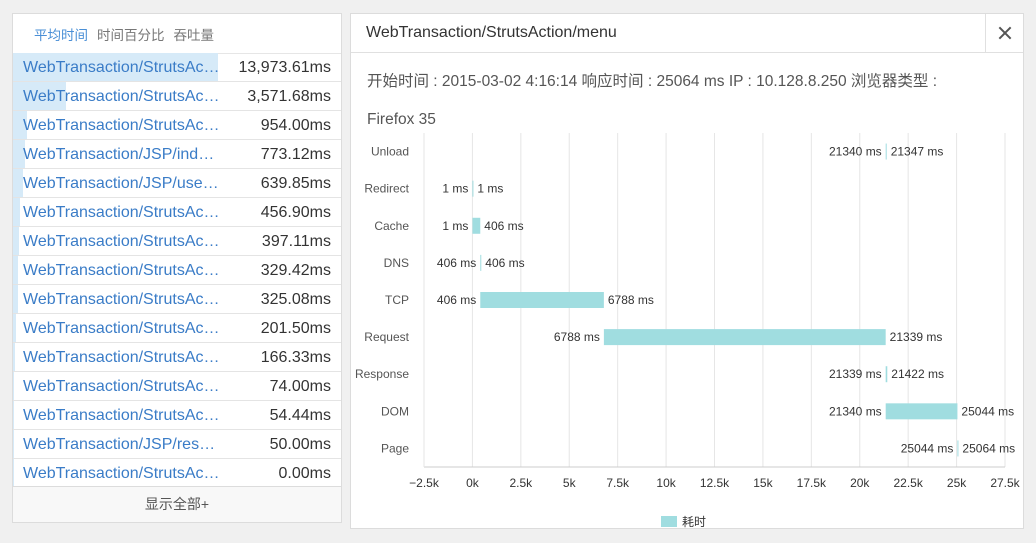 This screenshot has height=543, width=1036. What do you see at coordinates (295, 183) in the screenshot?
I see `transaction-time: 639.85ms` at bounding box center [295, 183].